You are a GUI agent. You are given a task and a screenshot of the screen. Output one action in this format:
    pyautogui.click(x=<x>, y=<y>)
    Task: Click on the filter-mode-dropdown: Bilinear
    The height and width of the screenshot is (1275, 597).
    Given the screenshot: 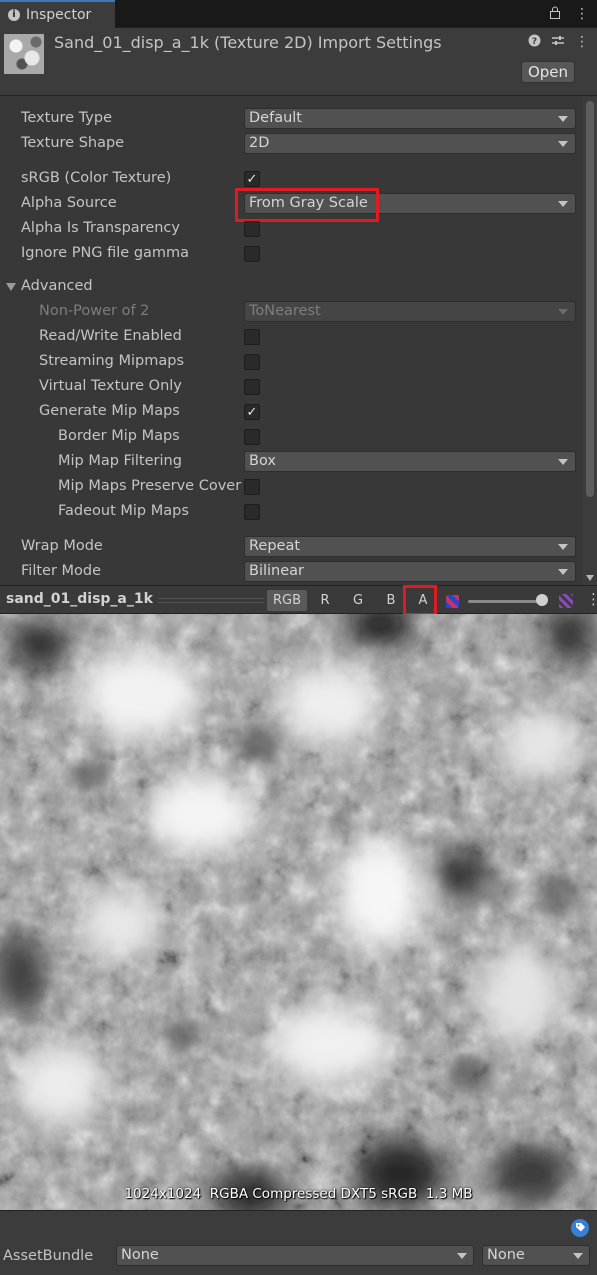 What is the action you would take?
    pyautogui.click(x=410, y=571)
    